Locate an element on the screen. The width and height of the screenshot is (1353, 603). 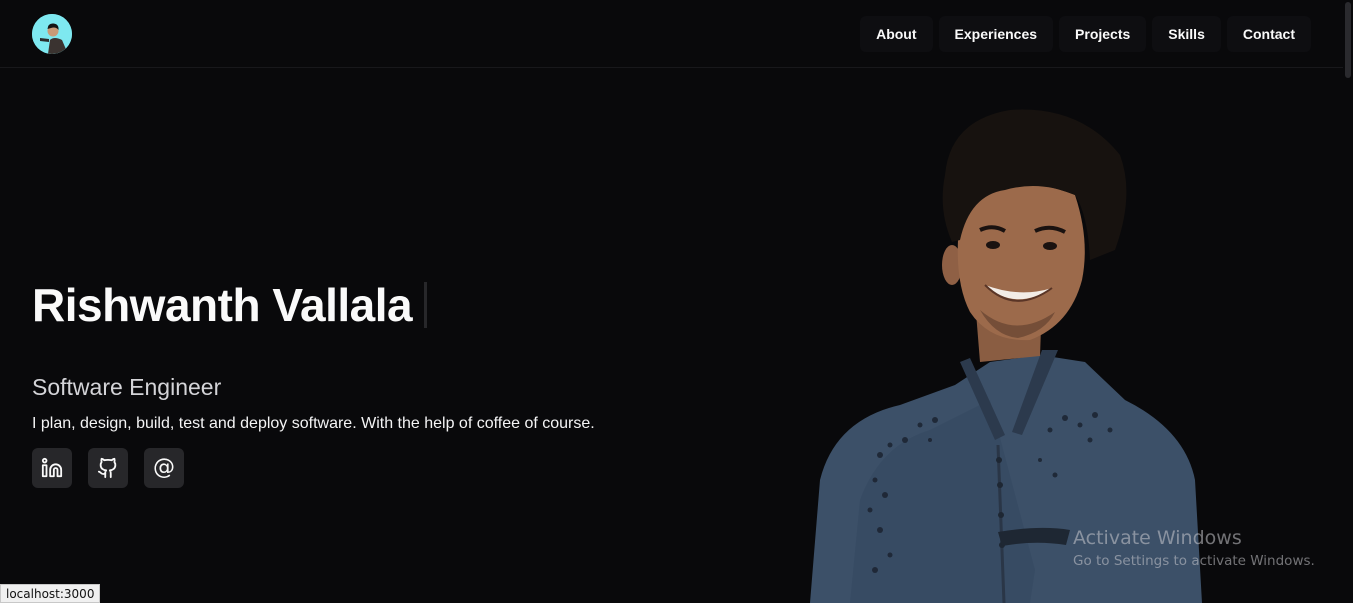
status-bar-url: localhost:3000 is located at coordinates (50, 593).